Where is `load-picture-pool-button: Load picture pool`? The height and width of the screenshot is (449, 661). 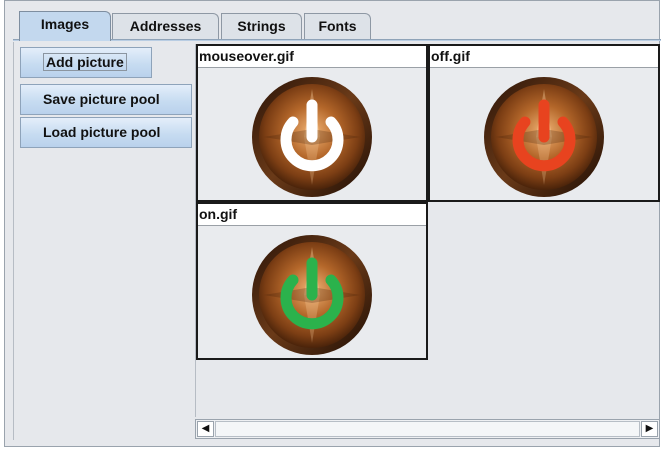 load-picture-pool-button: Load picture pool is located at coordinates (106, 132).